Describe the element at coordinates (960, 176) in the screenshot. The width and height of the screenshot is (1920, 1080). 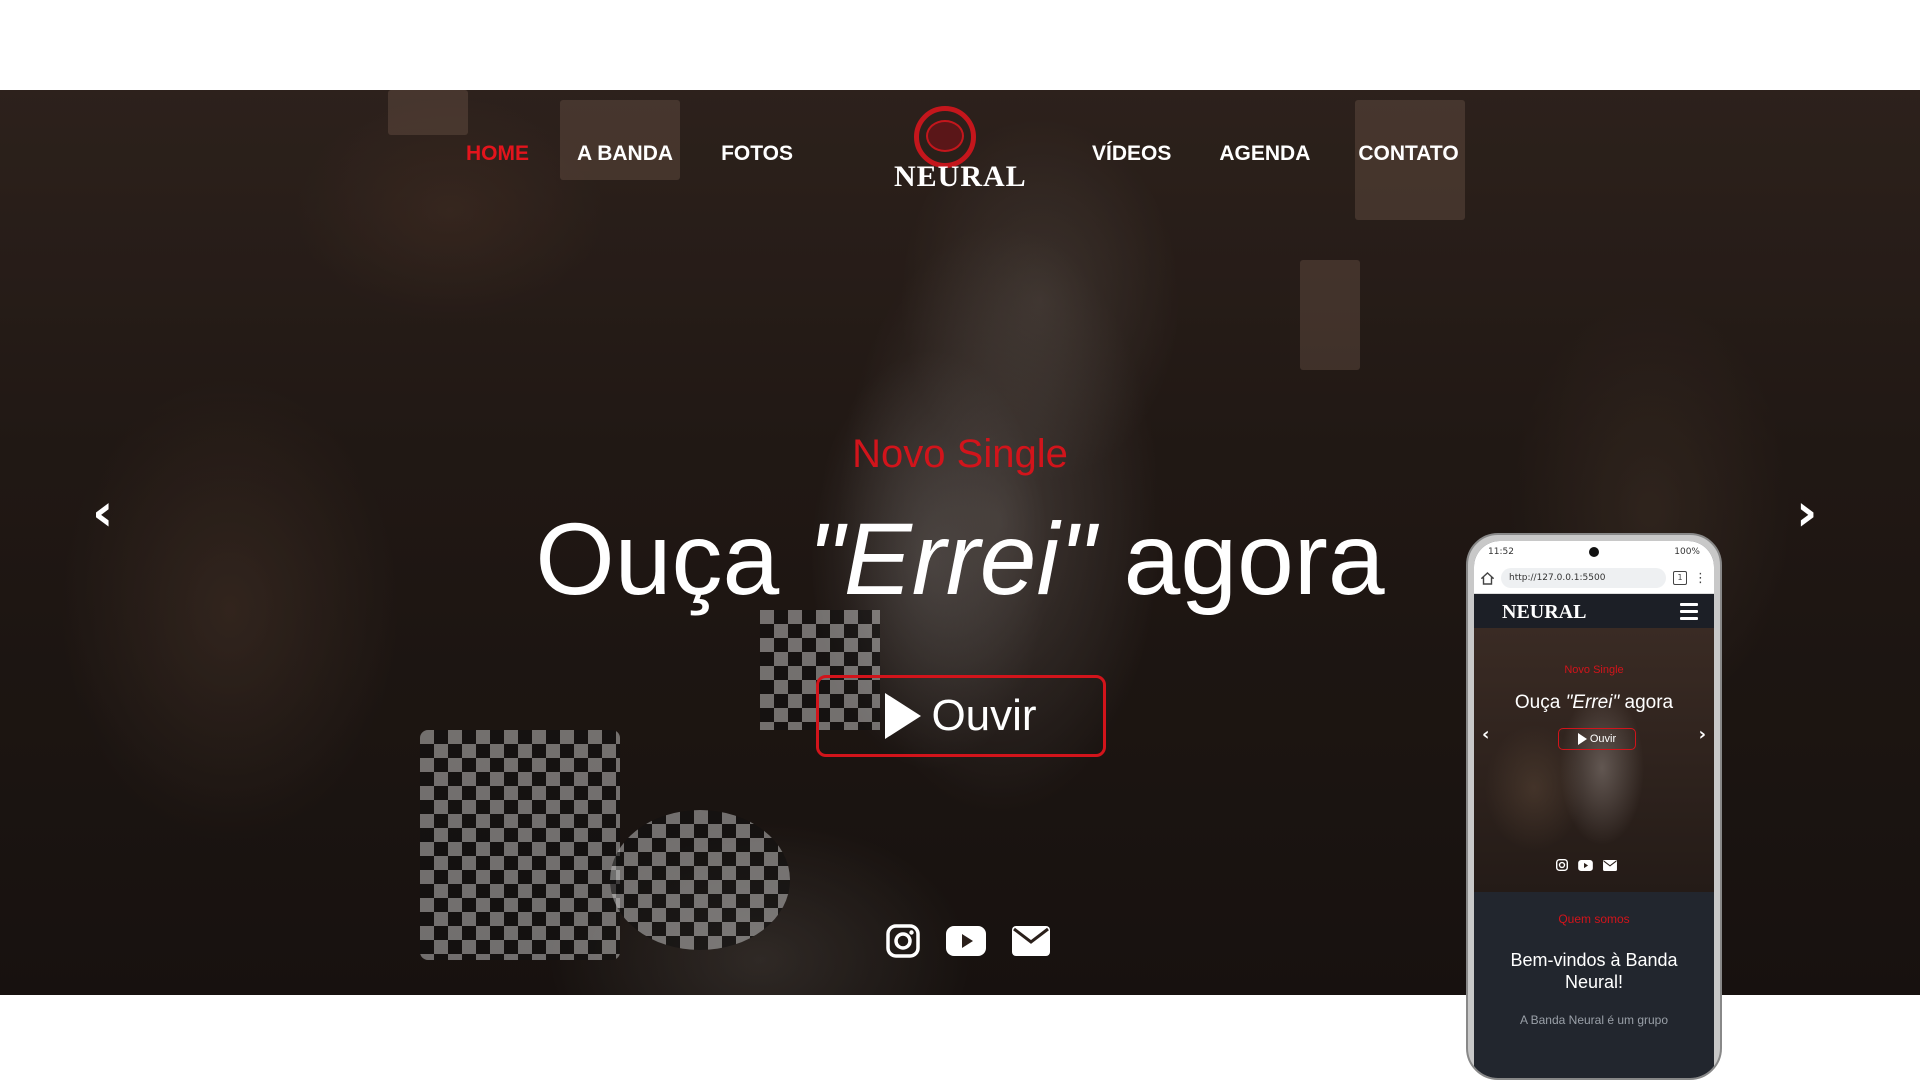
I see `logo-text: NEURAL` at that location.